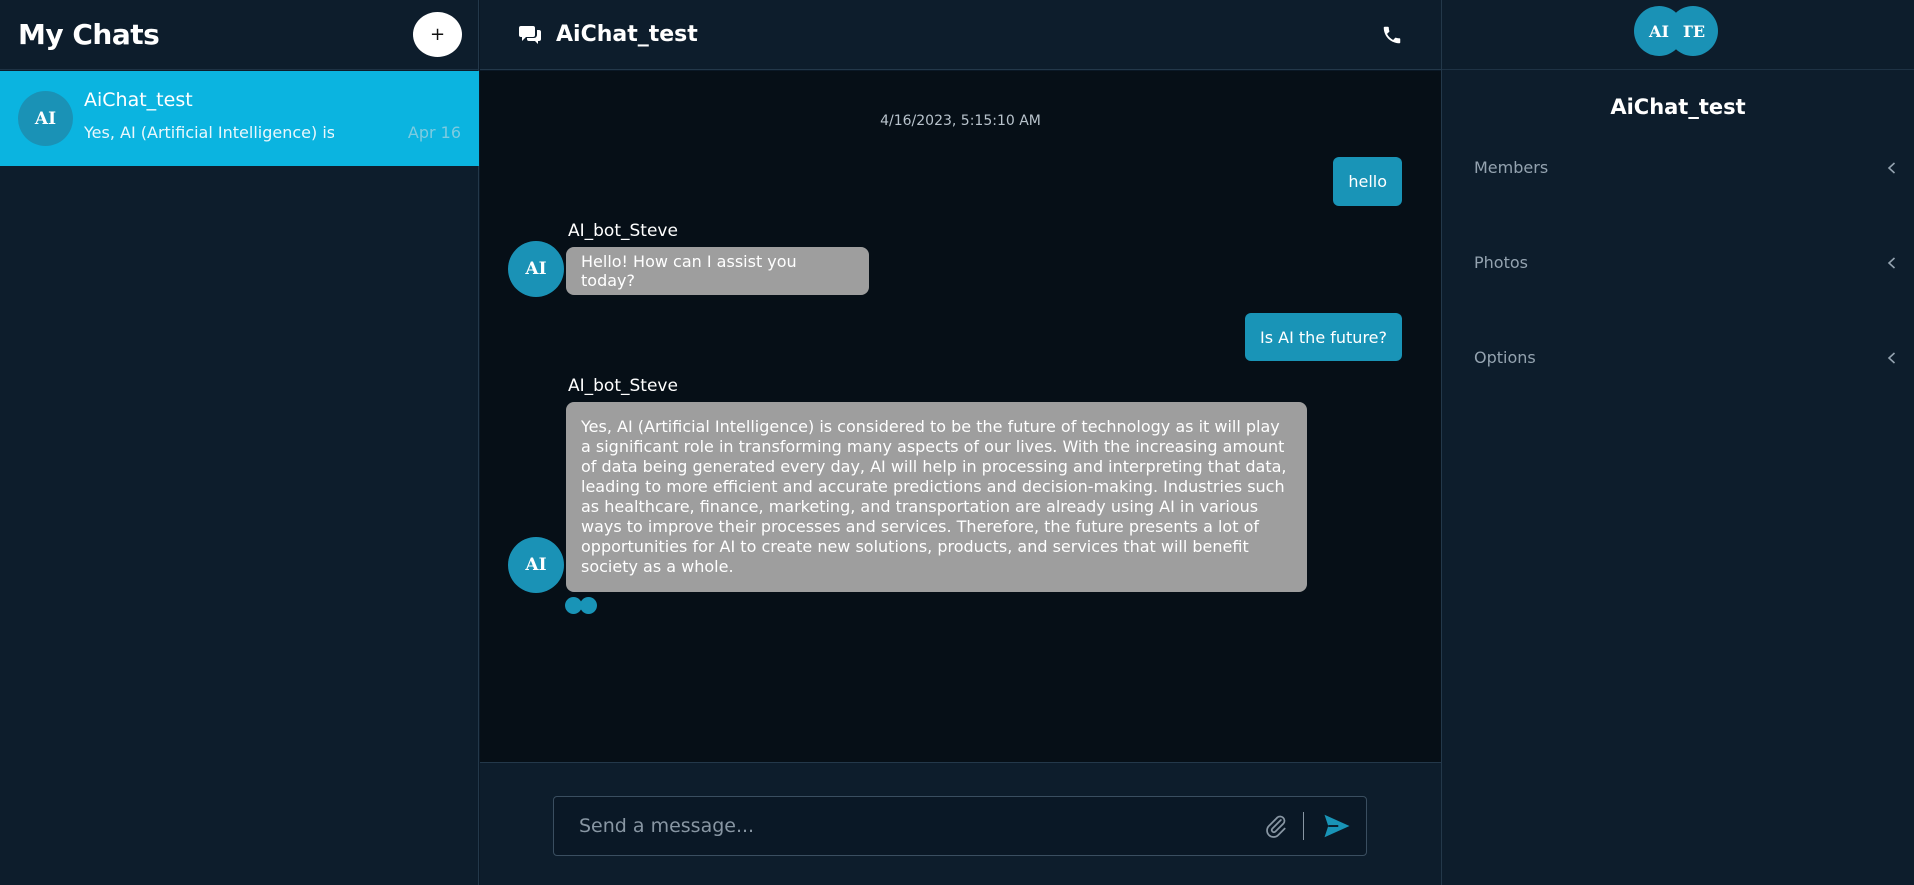 Image resolution: width=1914 pixels, height=885 pixels. Describe the element at coordinates (1686, 167) in the screenshot. I see `members-section-toggle: Members` at that location.